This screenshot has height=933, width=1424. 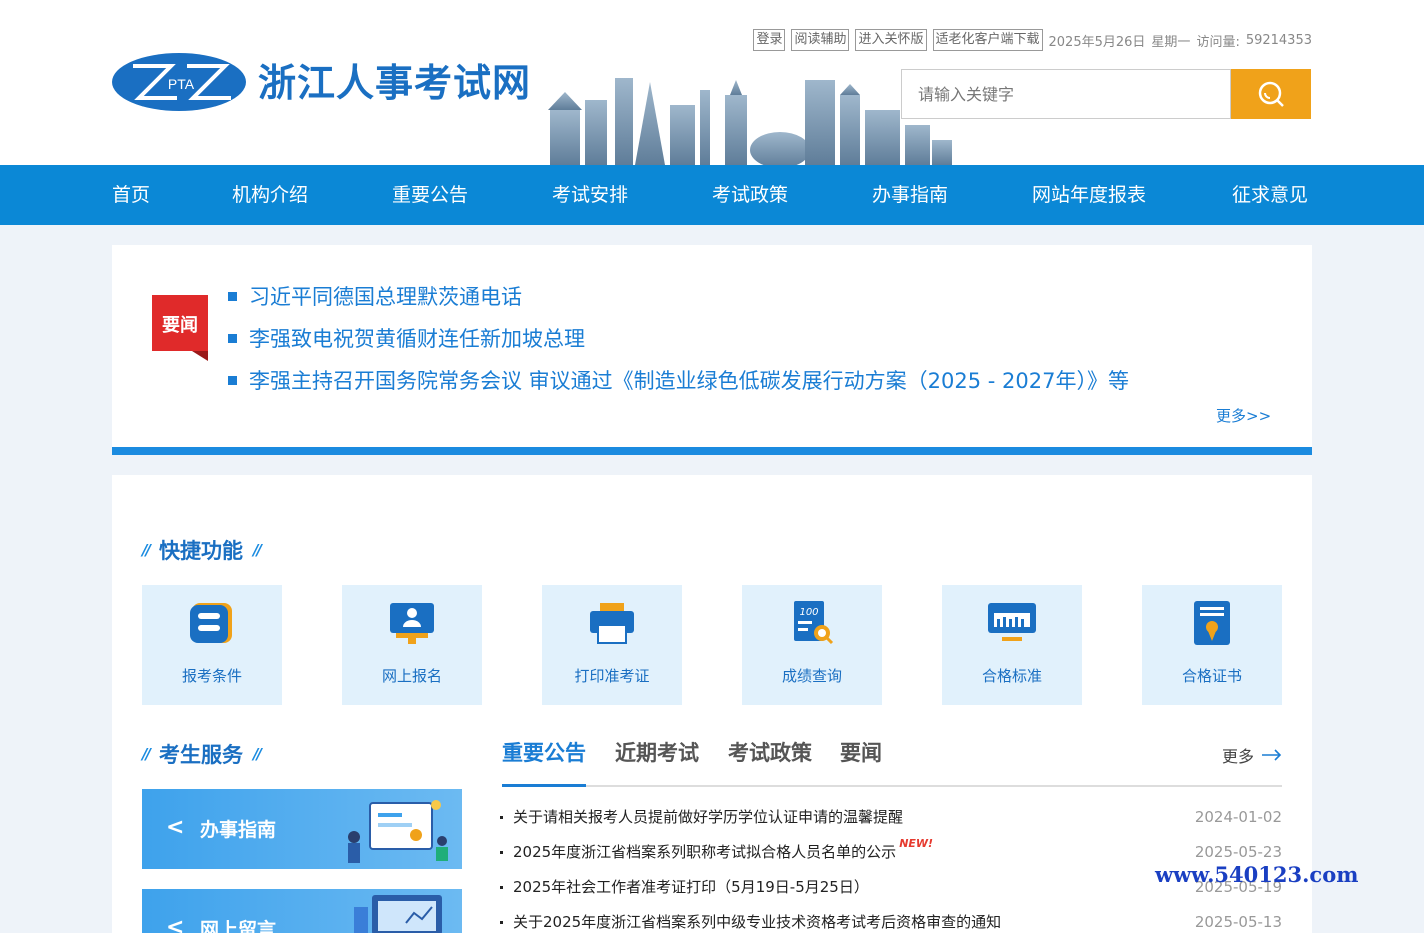 What do you see at coordinates (657, 762) in the screenshot?
I see `tab-recent-exams: 近期考试` at bounding box center [657, 762].